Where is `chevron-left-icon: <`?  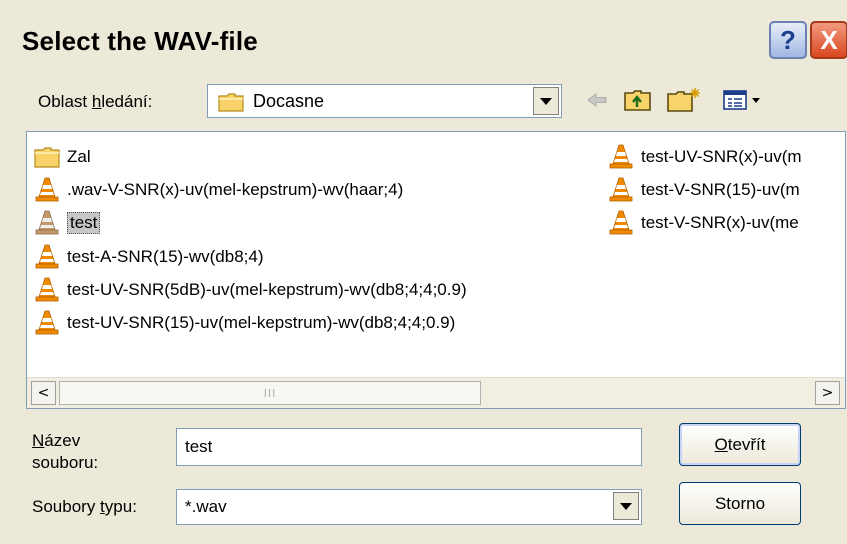 chevron-left-icon: < is located at coordinates (43, 393).